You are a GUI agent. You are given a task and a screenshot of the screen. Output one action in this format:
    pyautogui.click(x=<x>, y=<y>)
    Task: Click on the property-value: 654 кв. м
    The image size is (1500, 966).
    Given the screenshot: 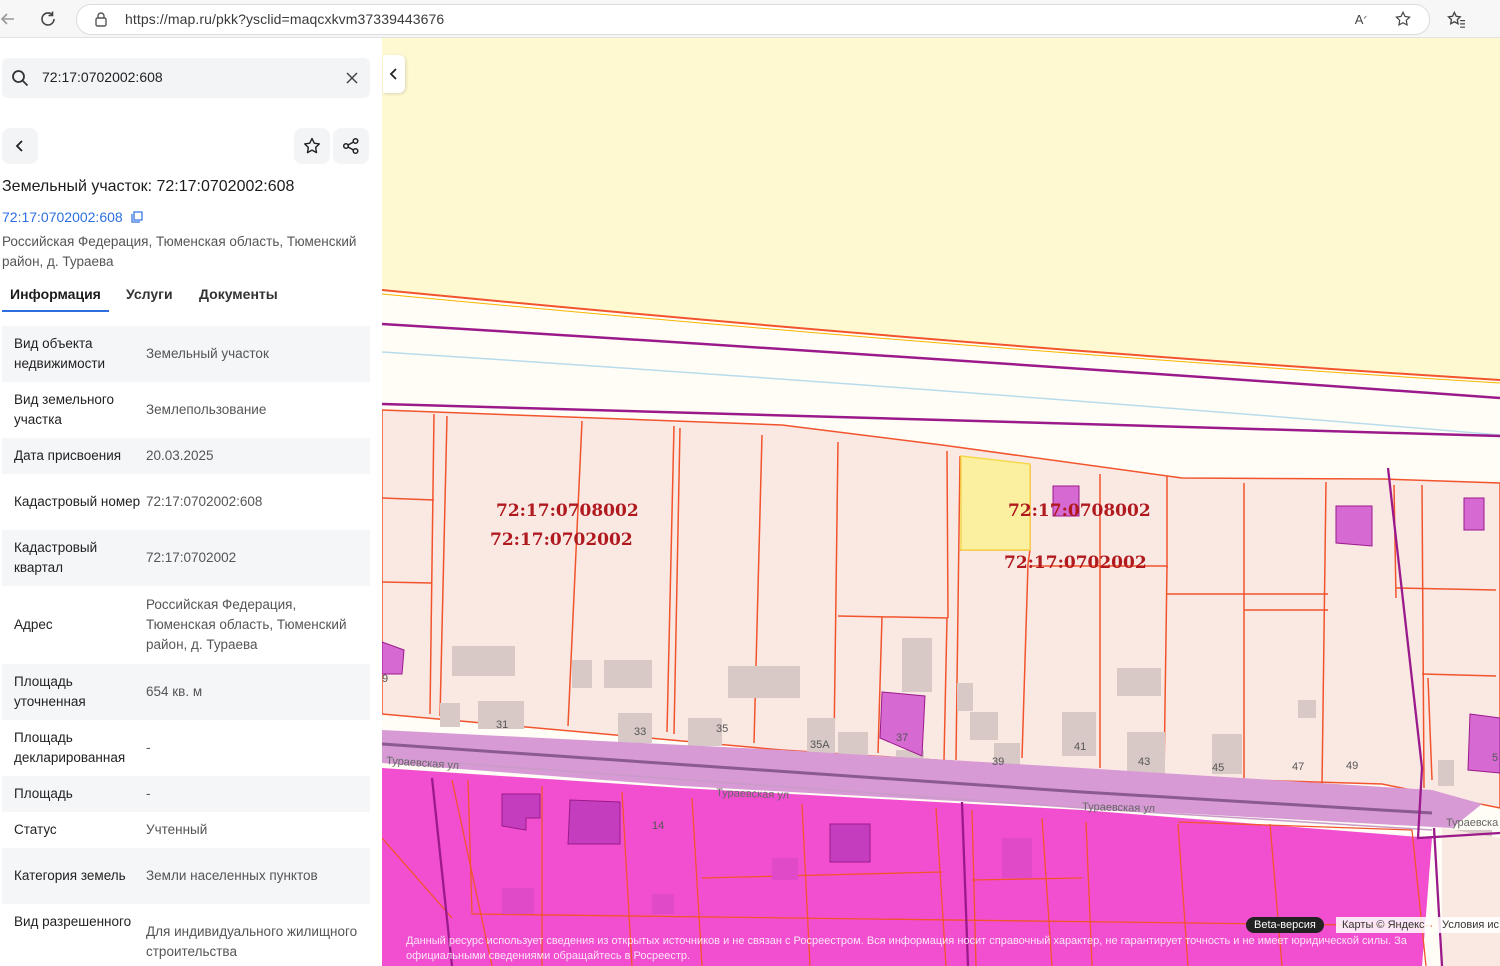 What is the action you would take?
    pyautogui.click(x=174, y=691)
    